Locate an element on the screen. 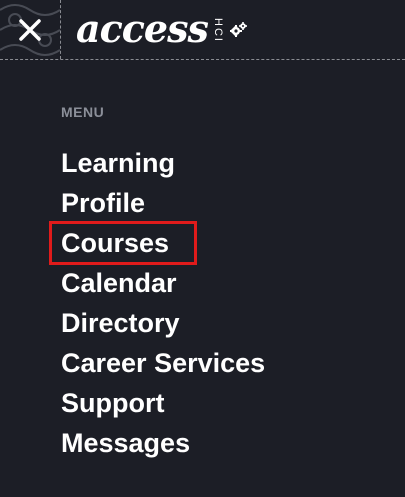  menu-item-profile: Profile is located at coordinates (163, 203).